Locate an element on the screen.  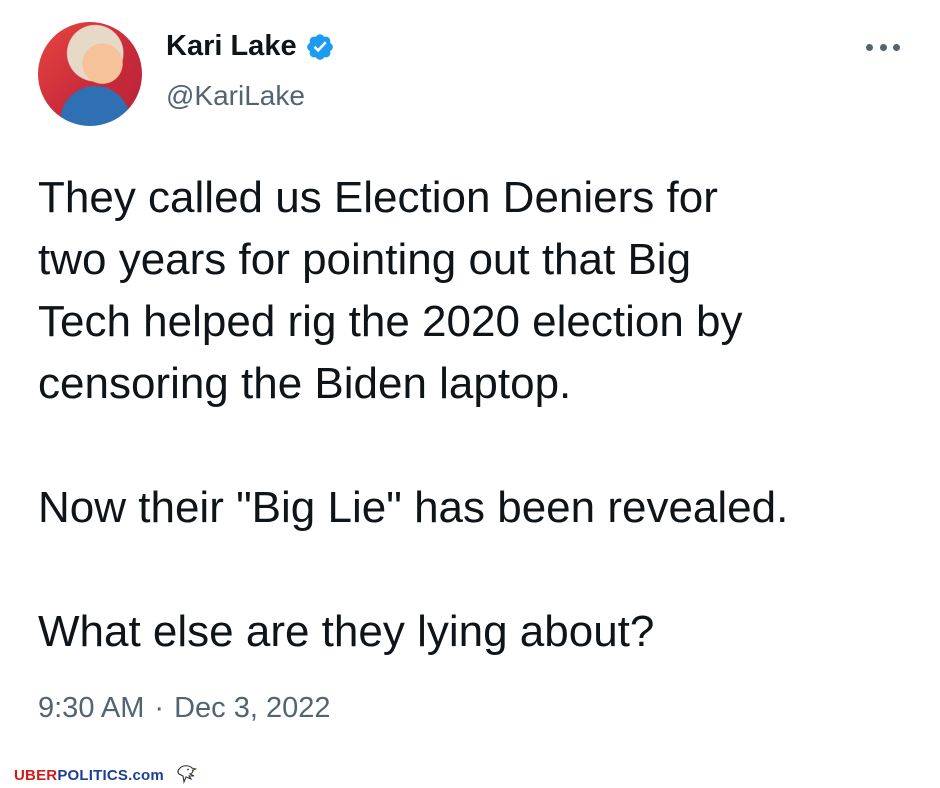
tweet-meta: 9:30 AM · Dec 3, 2022 is located at coordinates (184, 708).